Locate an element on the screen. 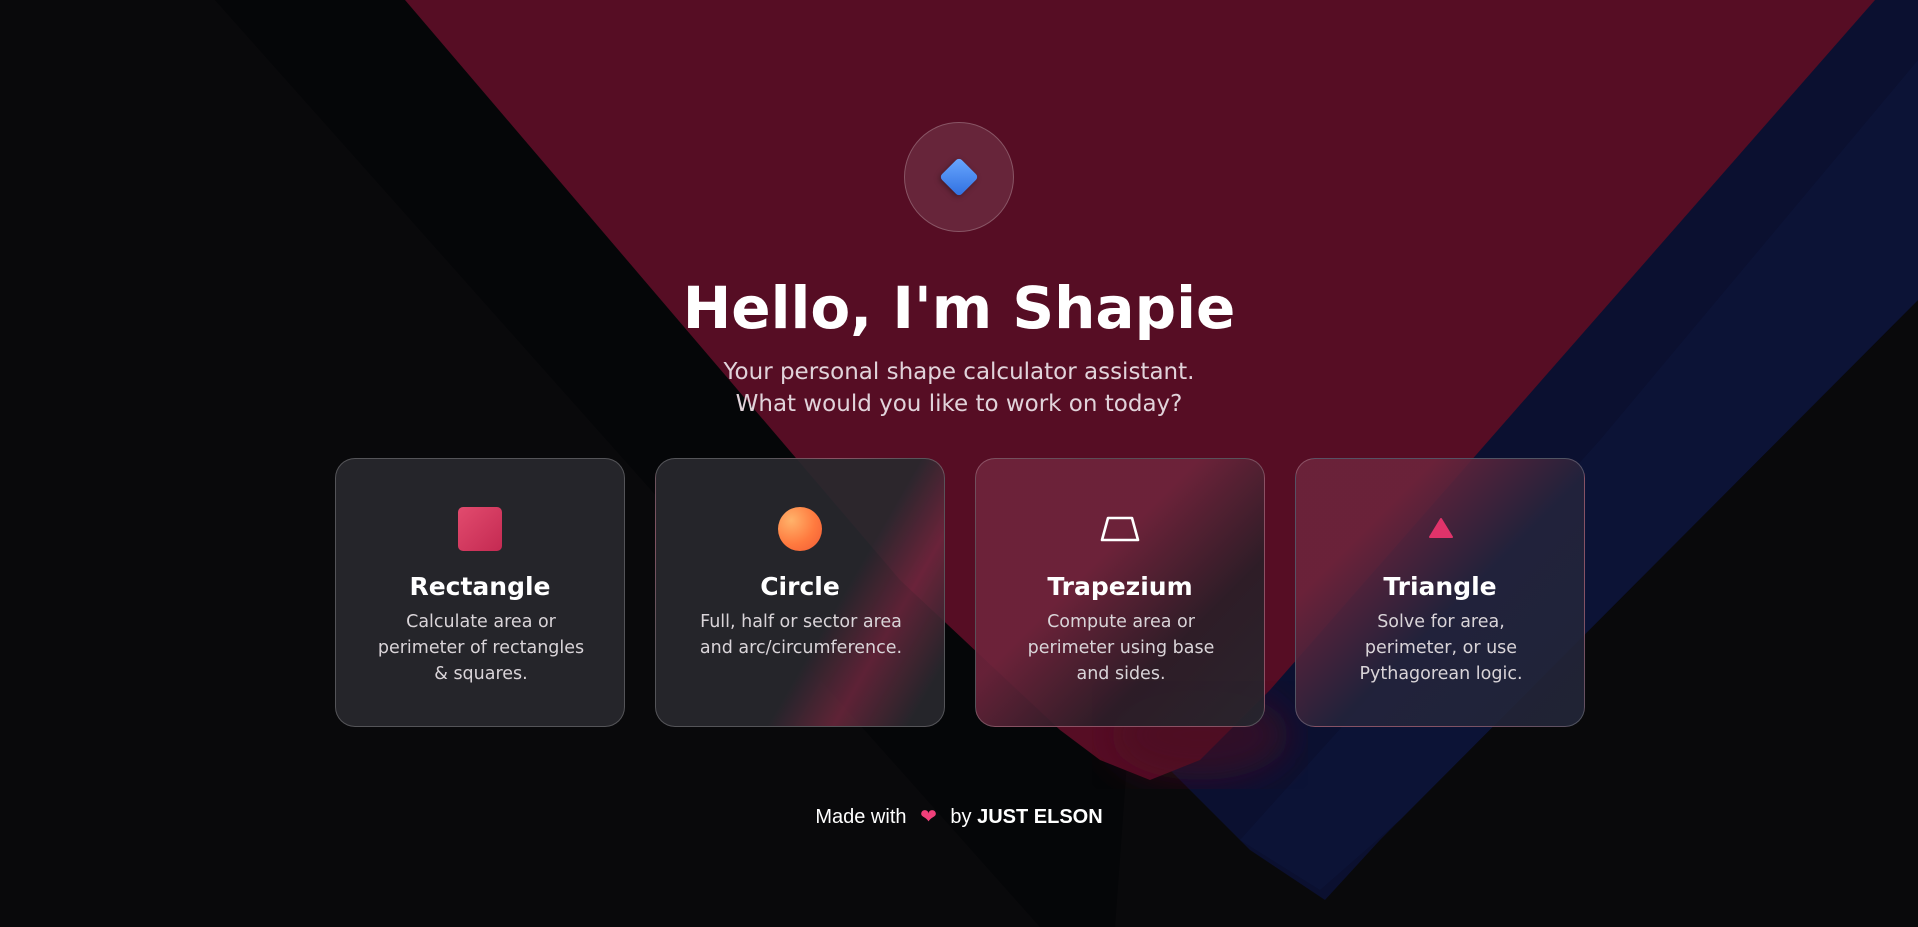  footer-credit: Made with ❤ by JUST ELSON is located at coordinates (959, 817).